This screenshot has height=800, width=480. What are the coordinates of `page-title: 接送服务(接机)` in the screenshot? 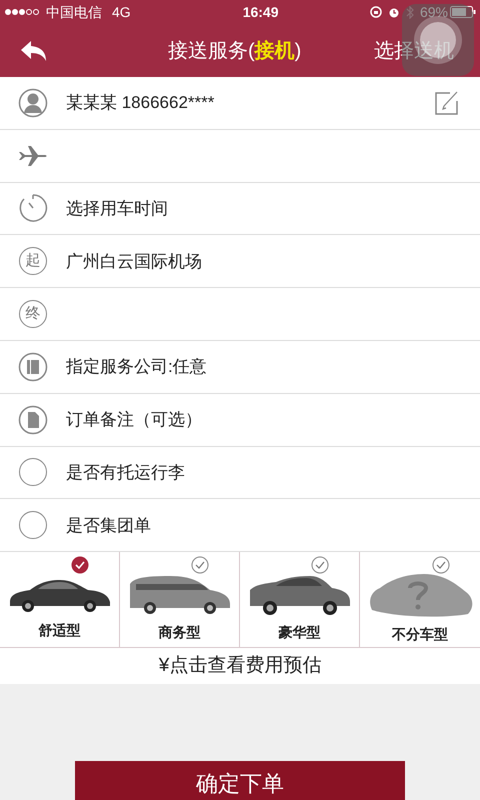 It's located at (235, 51).